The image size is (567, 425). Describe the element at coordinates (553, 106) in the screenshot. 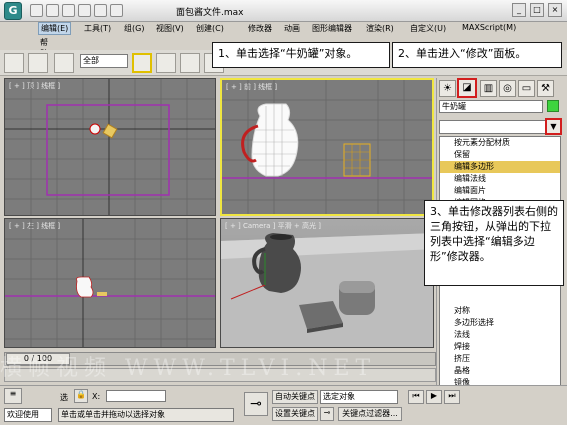

I see `object-color-swatch` at that location.